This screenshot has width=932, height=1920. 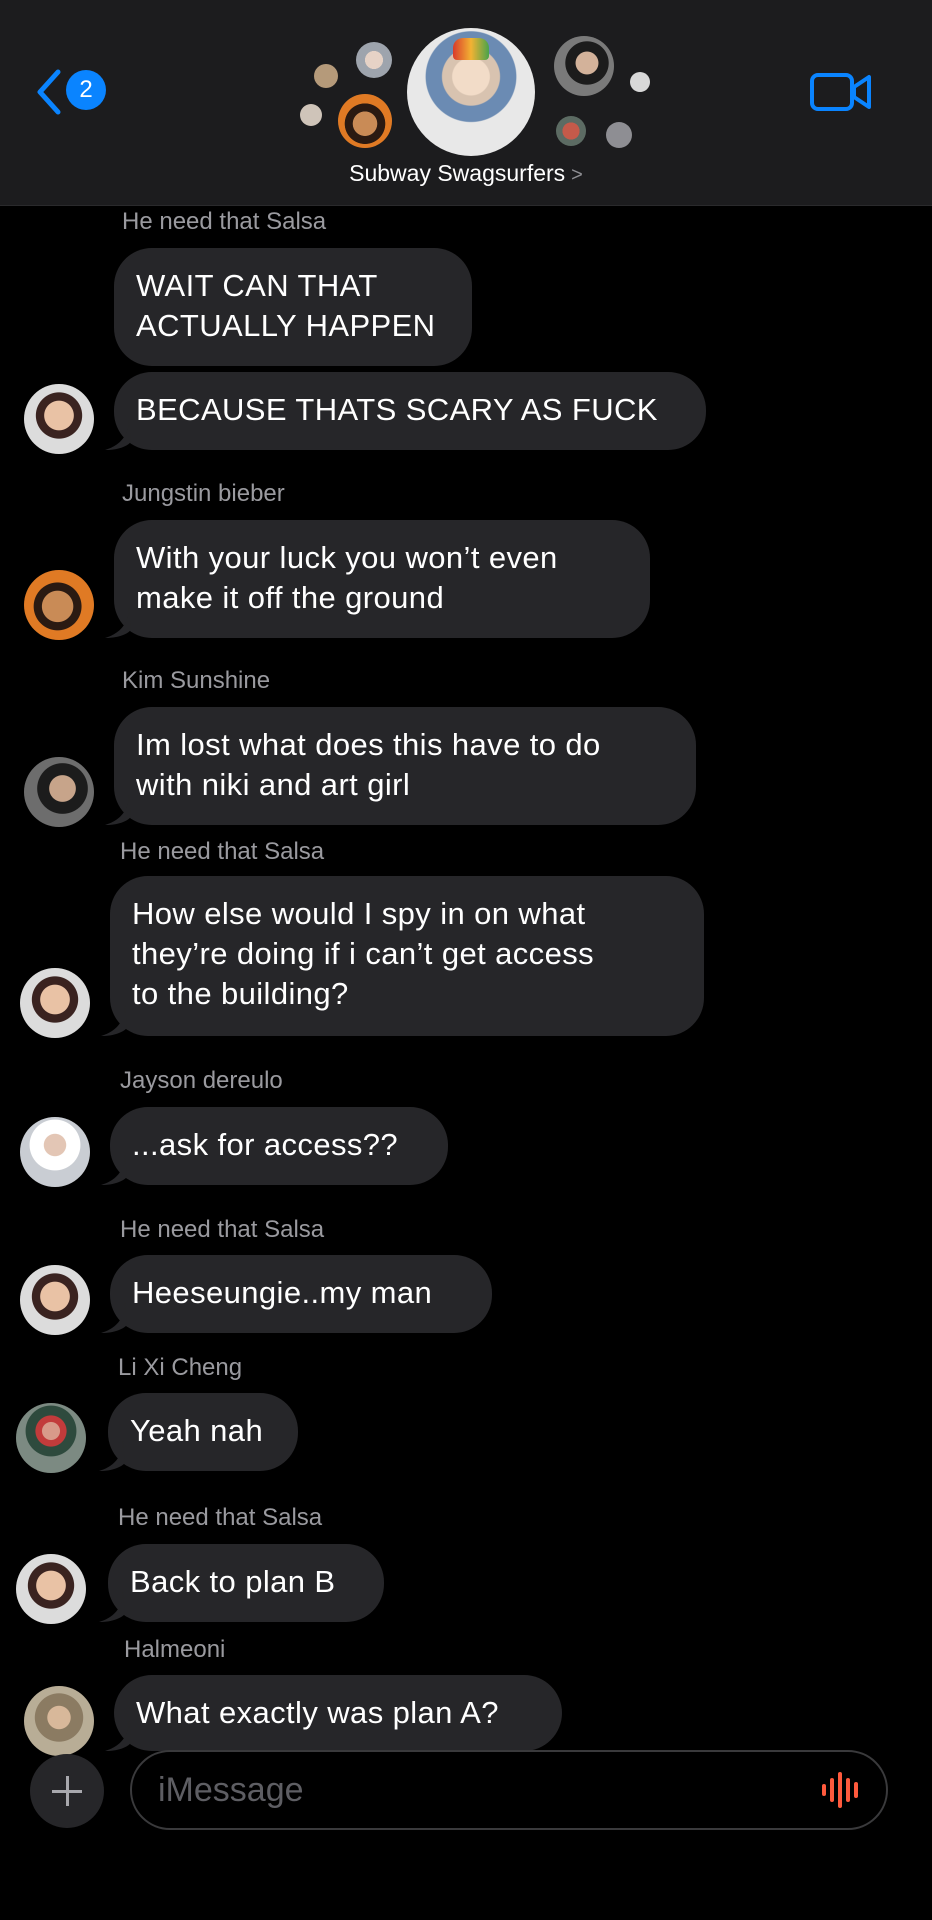 What do you see at coordinates (286, 305) in the screenshot?
I see `message-text: WAIT CAN THAT ACTUALLY HAPPEN` at bounding box center [286, 305].